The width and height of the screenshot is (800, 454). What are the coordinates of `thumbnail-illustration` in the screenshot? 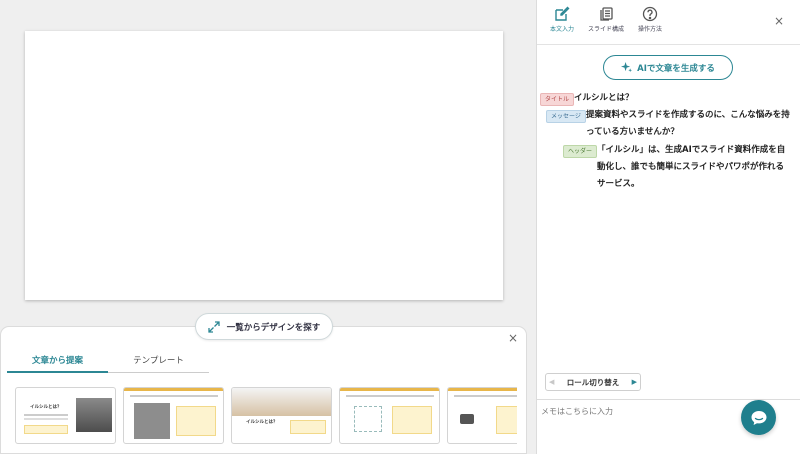 It's located at (467, 419).